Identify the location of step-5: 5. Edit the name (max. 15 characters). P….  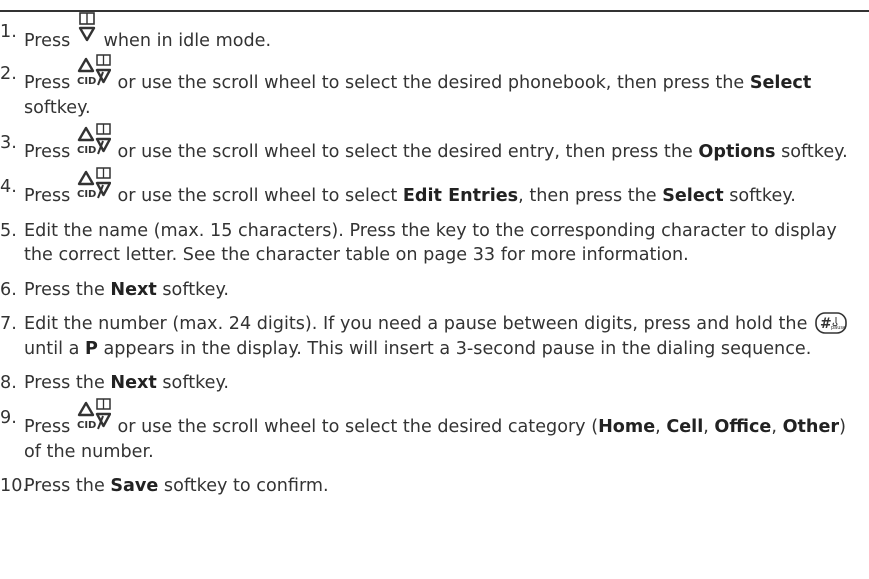
(418, 243).